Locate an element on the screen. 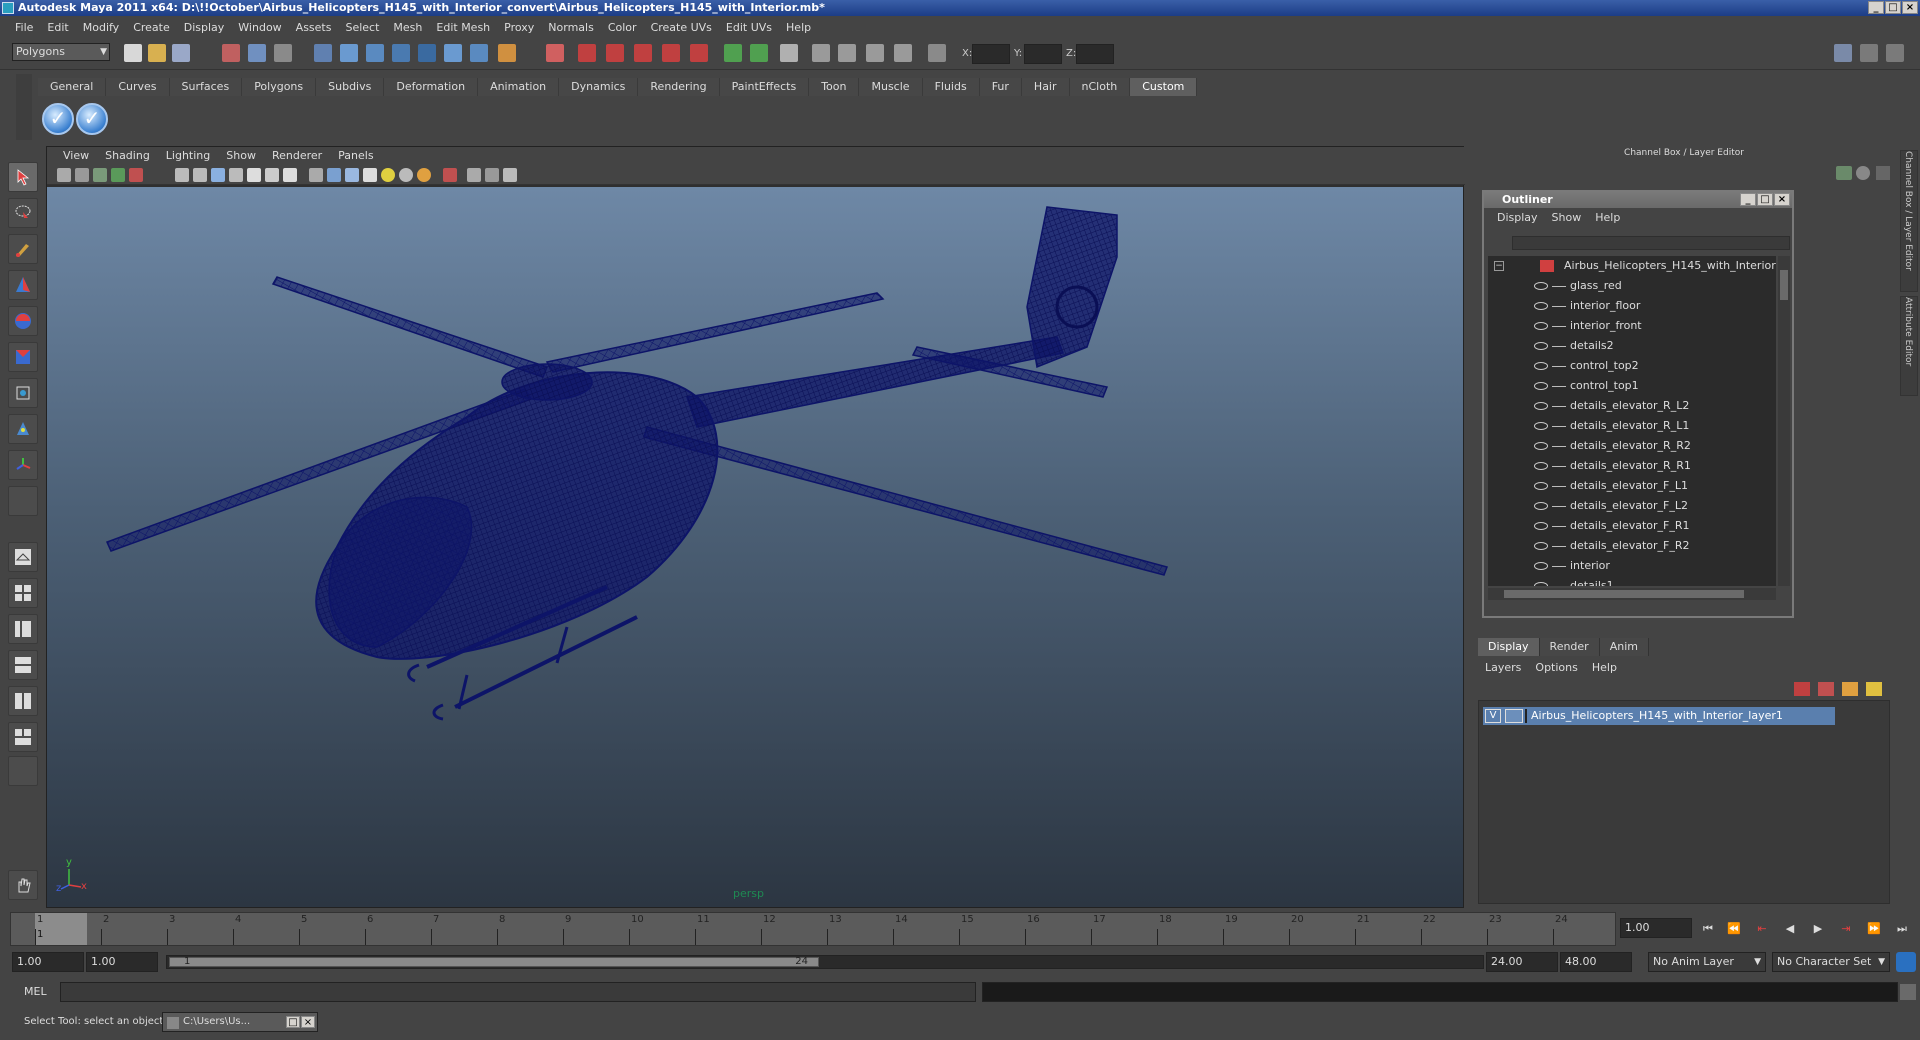  menu-modify: Modify is located at coordinates (101, 28).